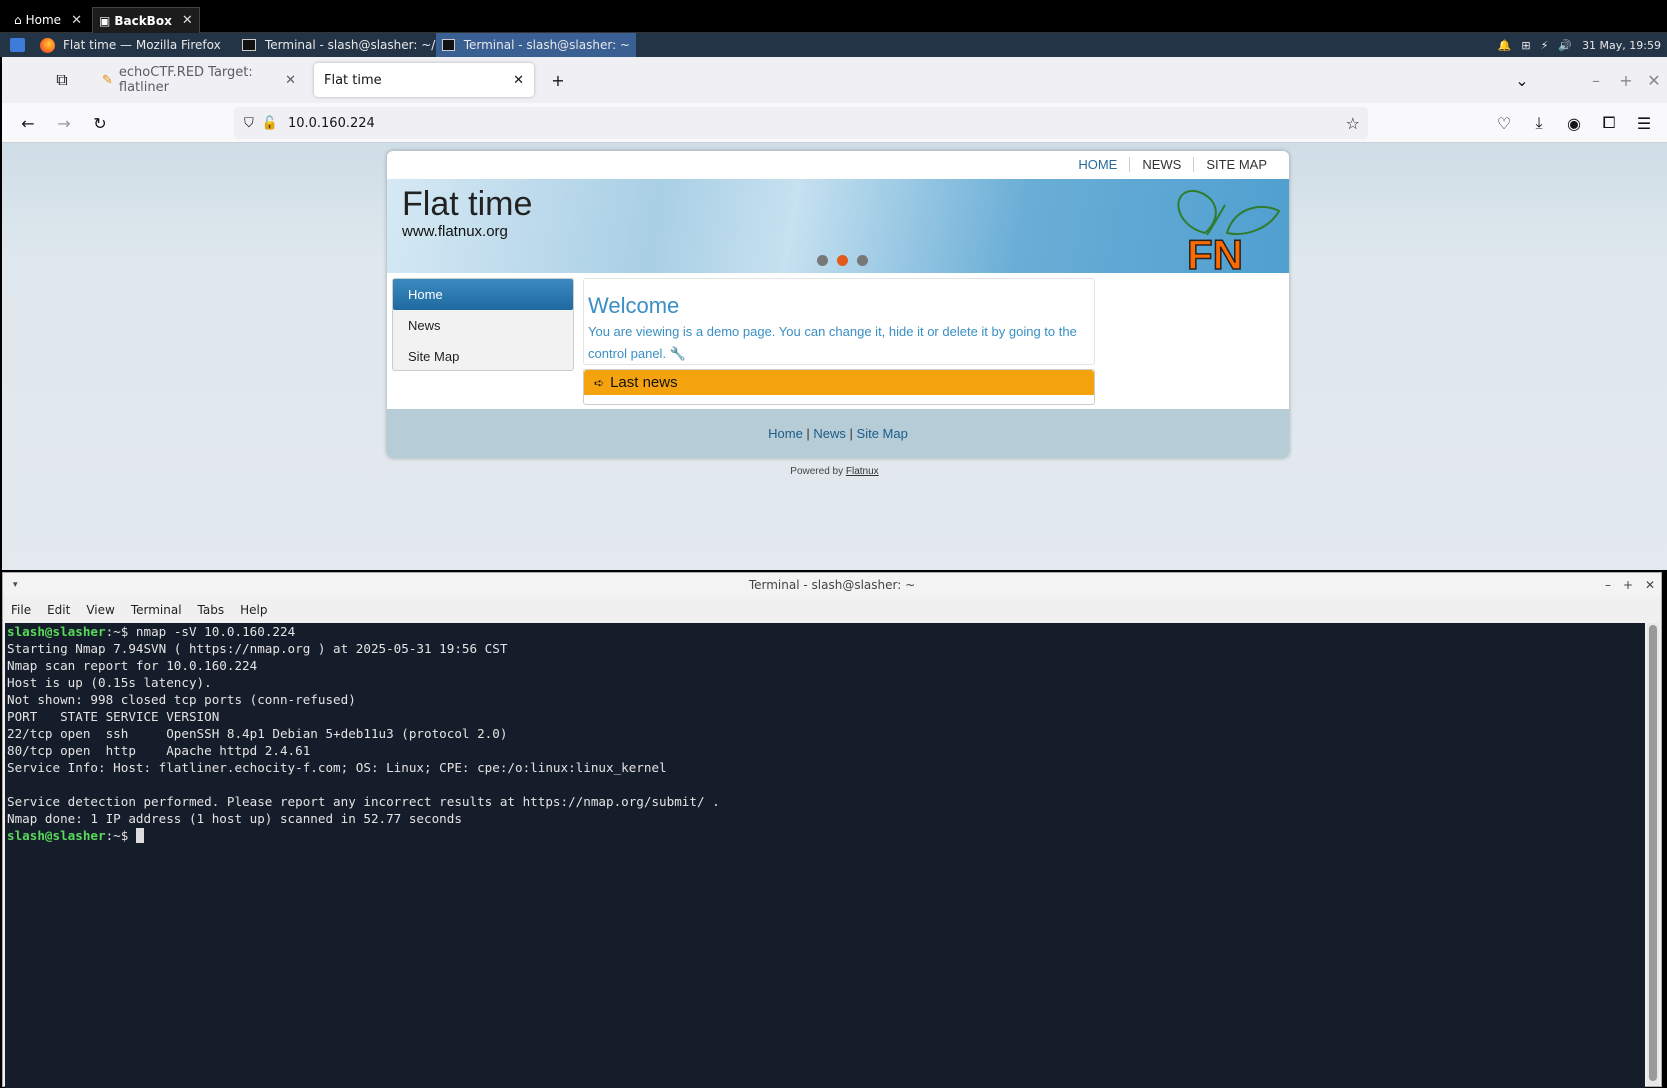  Describe the element at coordinates (215, 631) in the screenshot. I see `command-text: nmap -sV 10.0.160.224` at that location.